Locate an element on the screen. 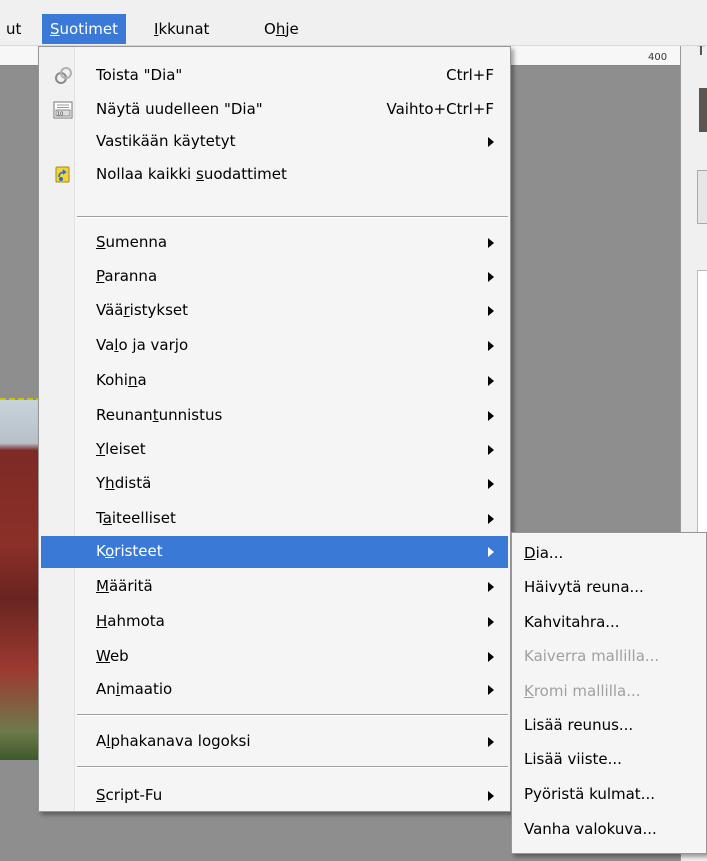 The image size is (707, 861). reshow-filter-icon: 10 is located at coordinates (63, 110).